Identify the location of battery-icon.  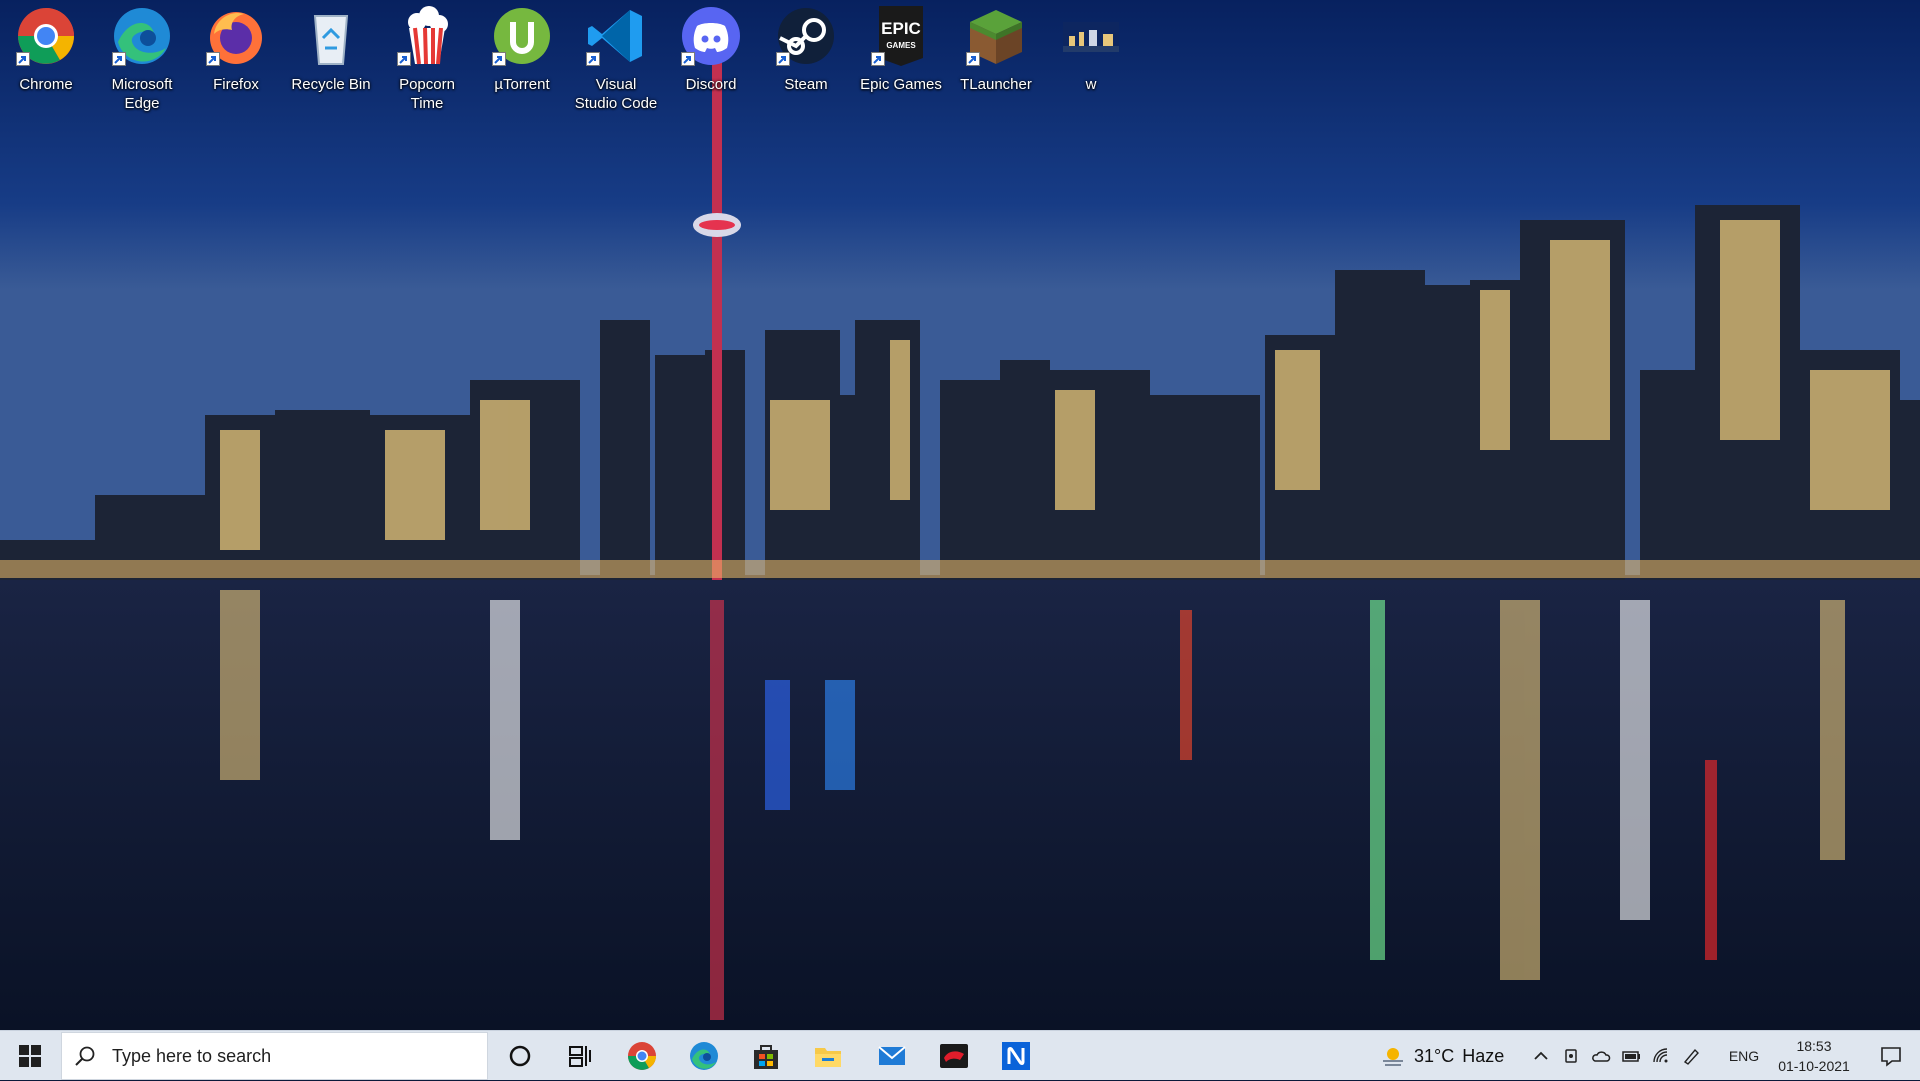
(1631, 1056).